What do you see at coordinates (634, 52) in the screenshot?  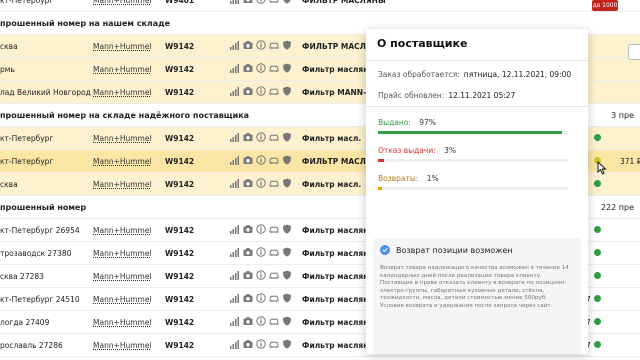 I see `scroll-control` at bounding box center [634, 52].